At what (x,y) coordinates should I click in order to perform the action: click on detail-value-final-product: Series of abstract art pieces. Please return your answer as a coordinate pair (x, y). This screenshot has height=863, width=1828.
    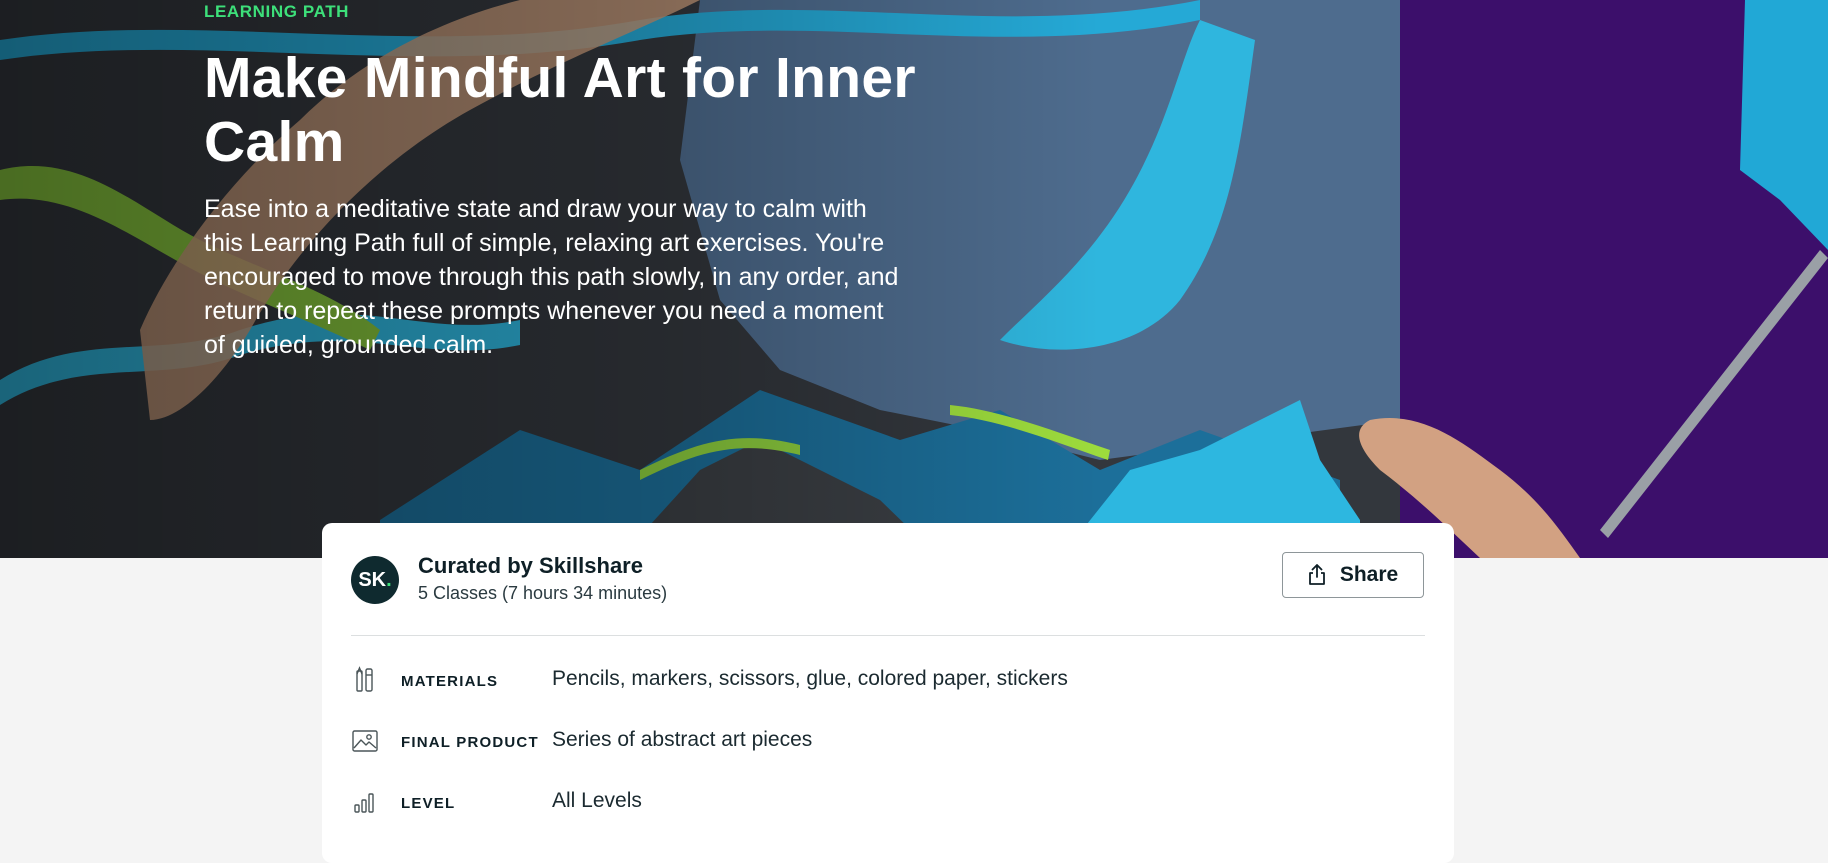
    Looking at the image, I should click on (682, 739).